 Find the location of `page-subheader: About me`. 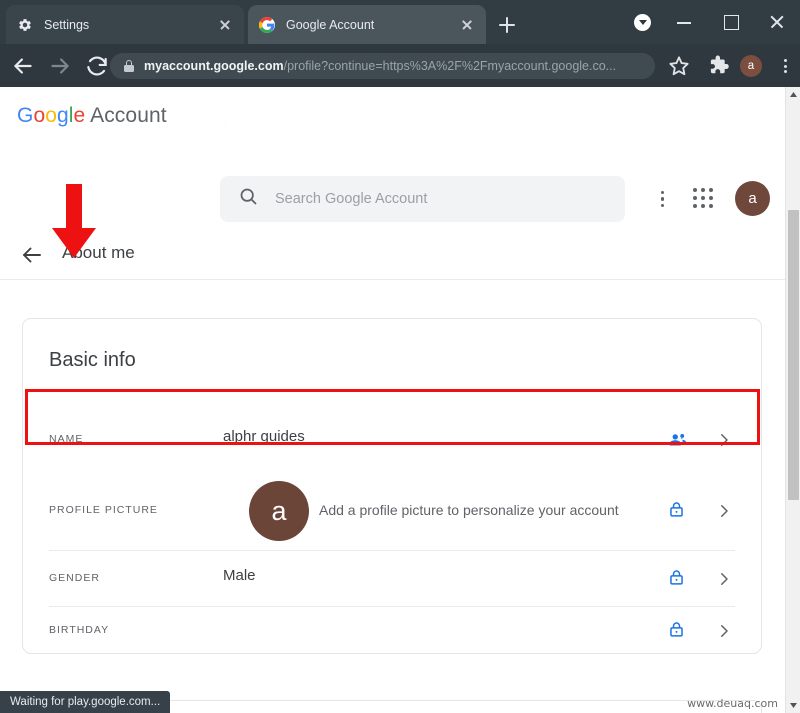

page-subheader: About me is located at coordinates (392, 256).